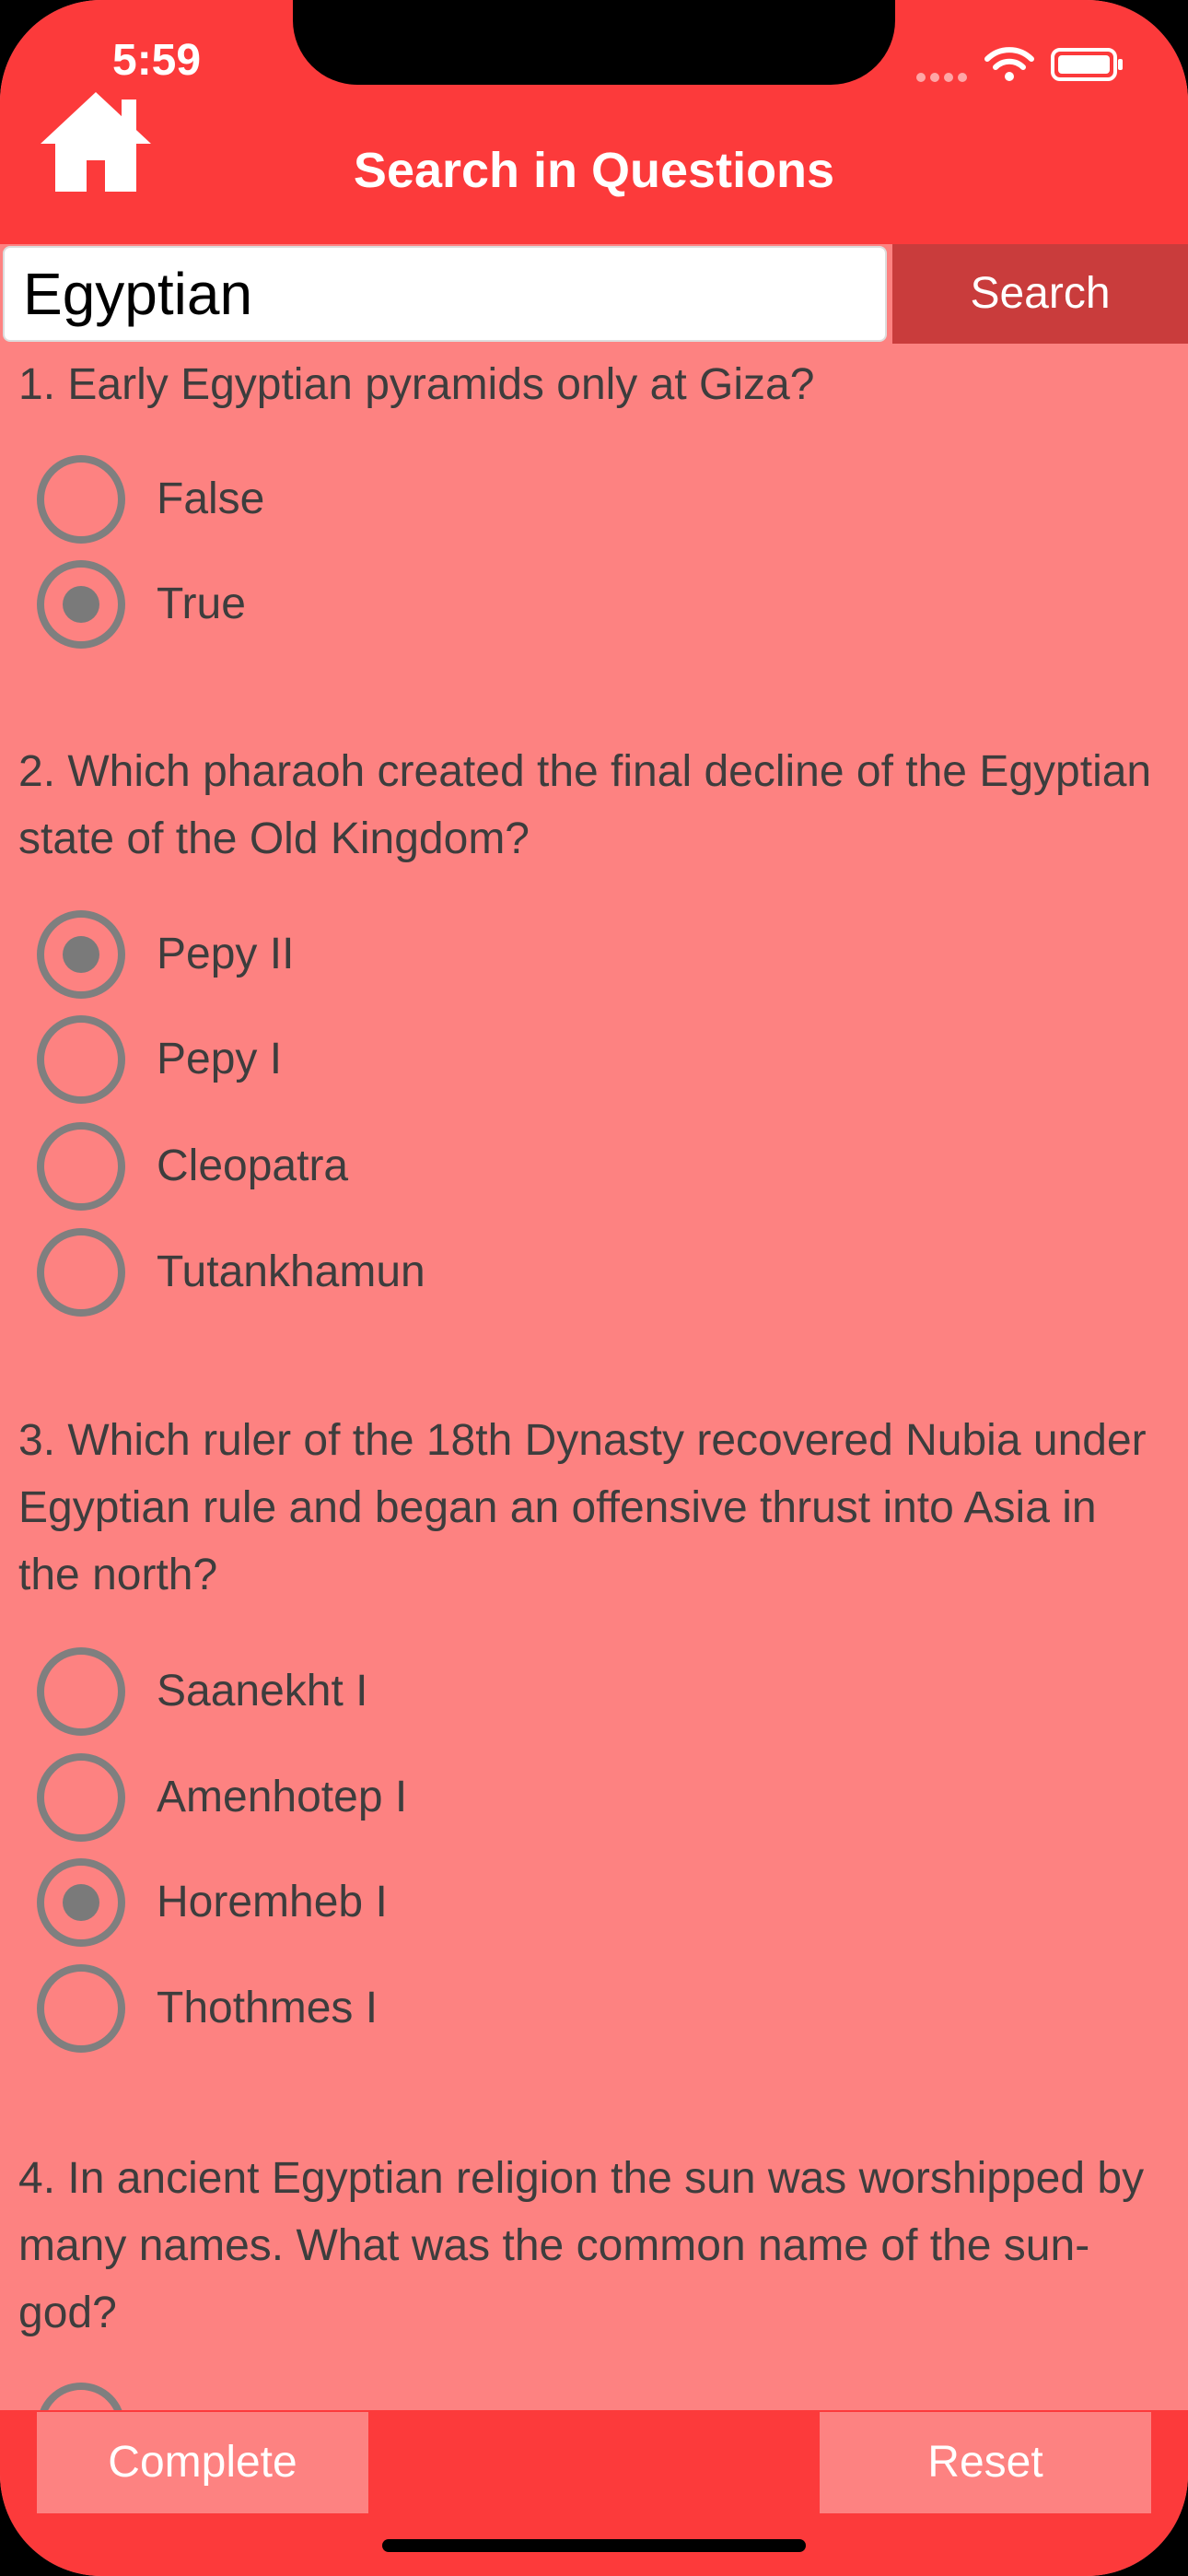 The width and height of the screenshot is (1188, 2576). What do you see at coordinates (1087, 64) in the screenshot?
I see `battery-icon` at bounding box center [1087, 64].